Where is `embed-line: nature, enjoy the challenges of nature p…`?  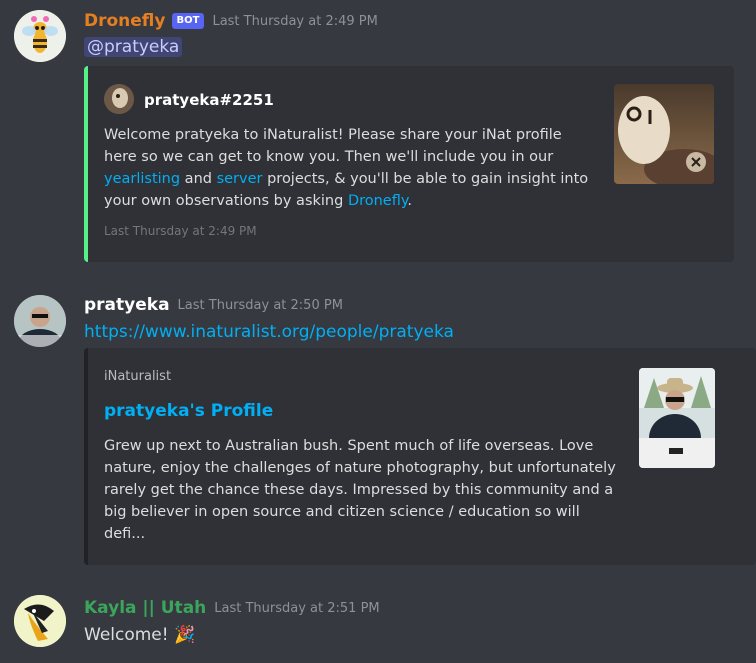 embed-line: nature, enjoy the challenges of nature p… is located at coordinates (360, 468).